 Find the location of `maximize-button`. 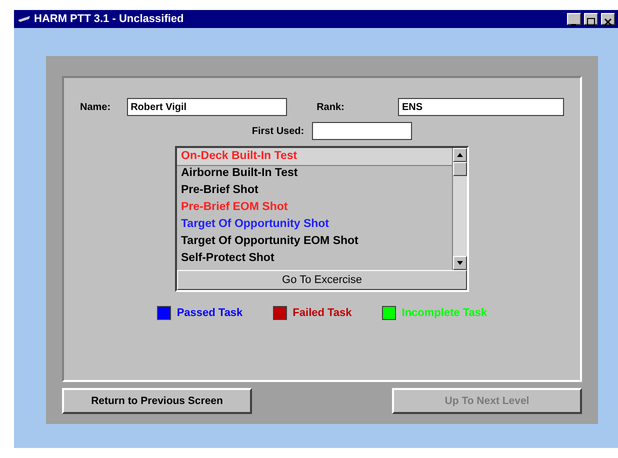

maximize-button is located at coordinates (591, 19).